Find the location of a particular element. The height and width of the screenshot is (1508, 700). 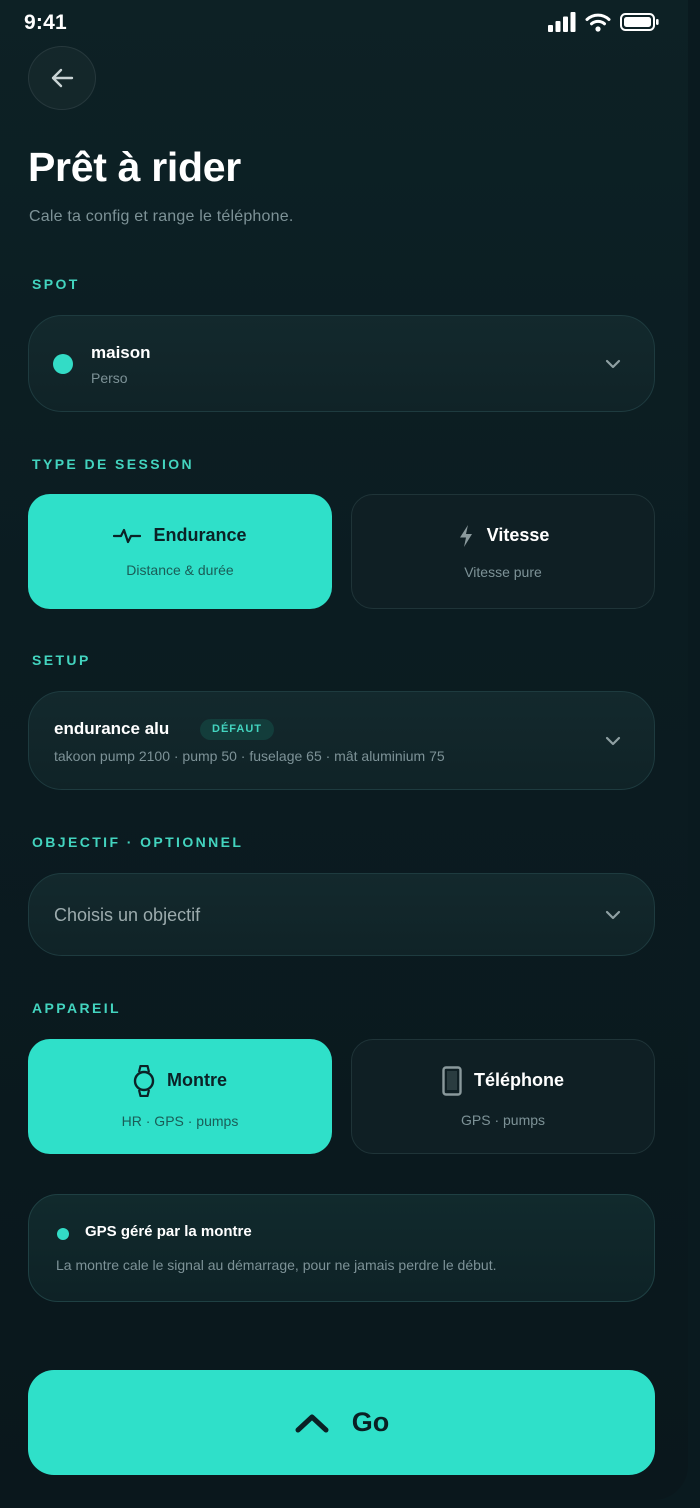

go-button-label: Go is located at coordinates (370, 1422).